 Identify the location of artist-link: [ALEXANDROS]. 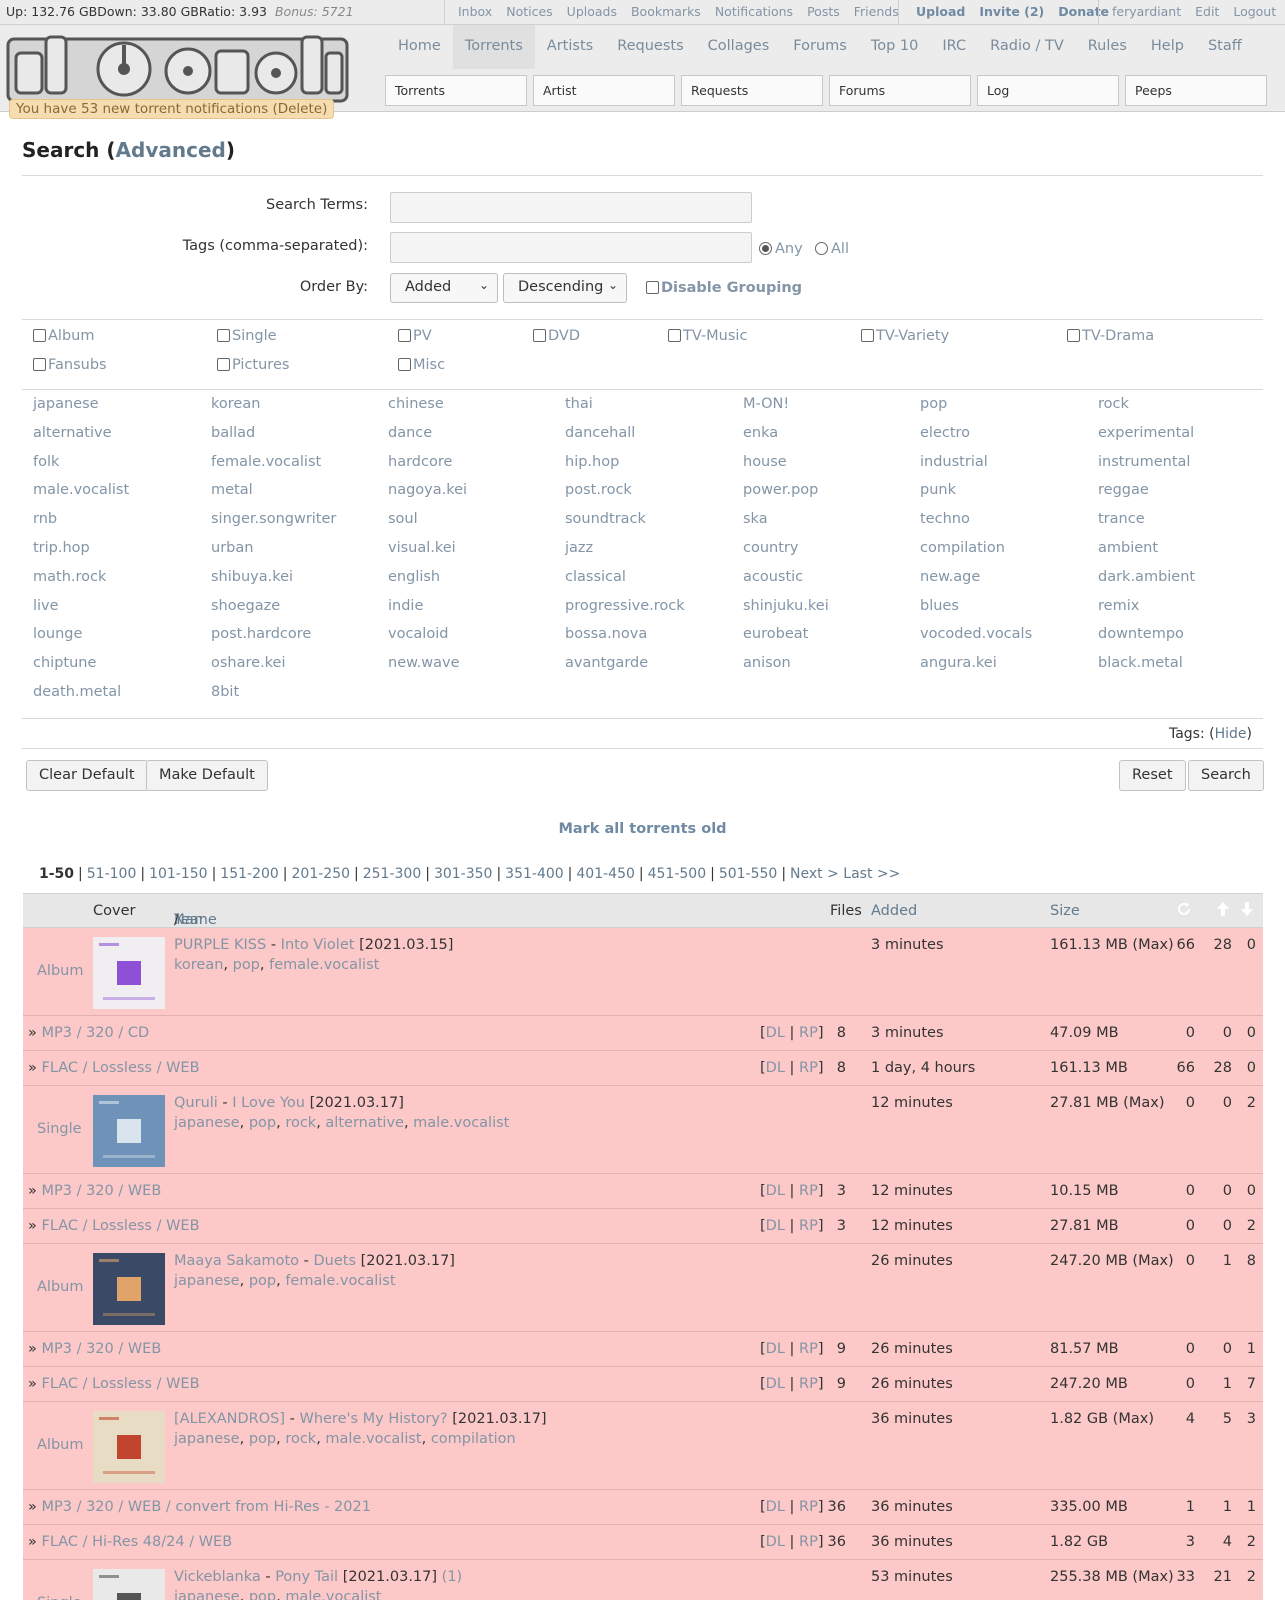
(229, 1419).